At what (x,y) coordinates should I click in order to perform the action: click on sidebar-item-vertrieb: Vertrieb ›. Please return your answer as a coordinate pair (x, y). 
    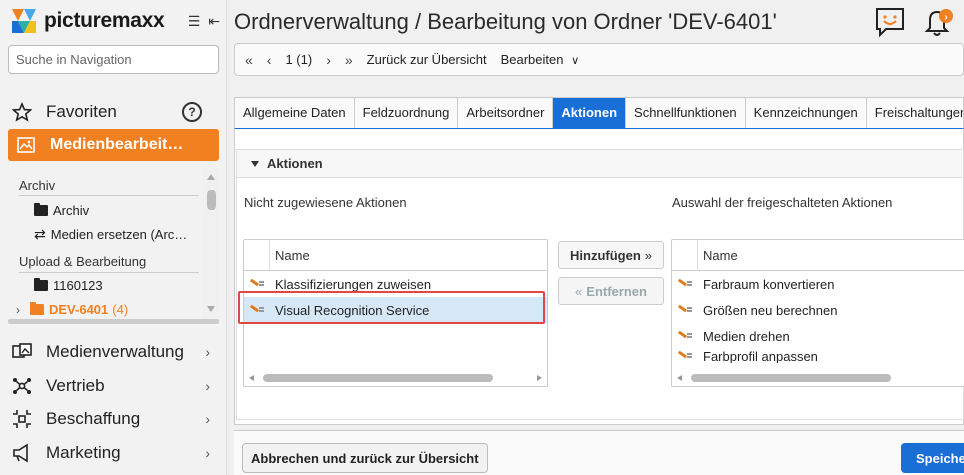
    Looking at the image, I should click on (112, 386).